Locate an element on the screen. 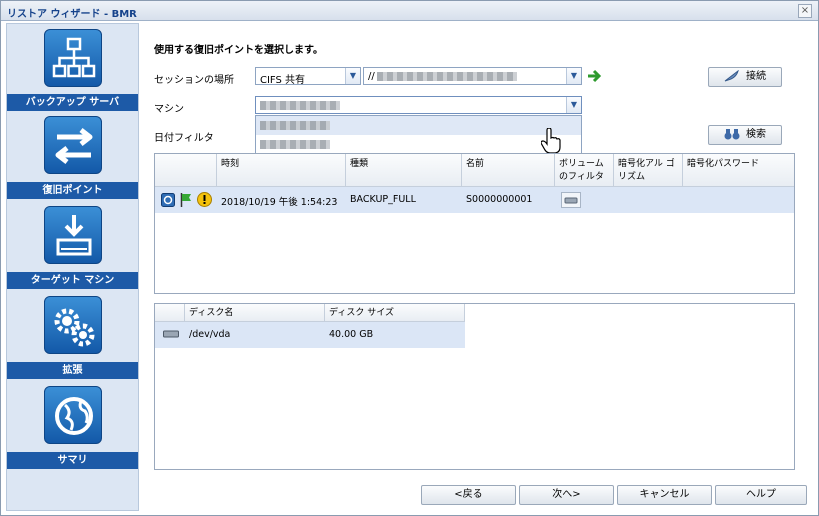  session-type-select: CIFS 共有 ▼ is located at coordinates (308, 76).